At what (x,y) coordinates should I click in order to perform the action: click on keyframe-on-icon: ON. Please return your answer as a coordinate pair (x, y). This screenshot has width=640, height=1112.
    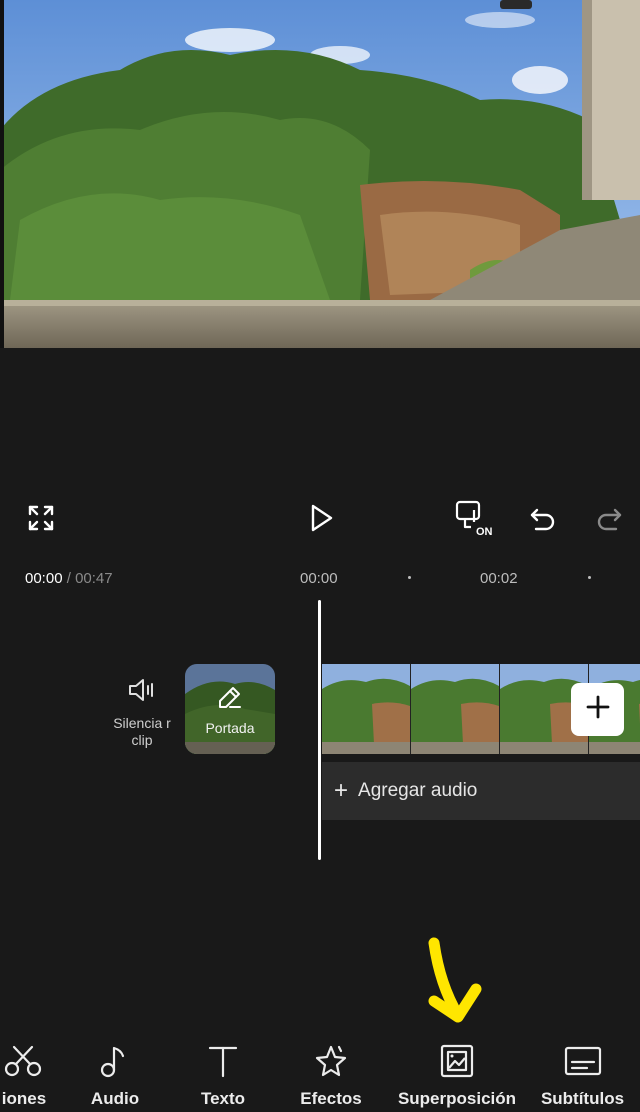
    Looking at the image, I should click on (474, 518).